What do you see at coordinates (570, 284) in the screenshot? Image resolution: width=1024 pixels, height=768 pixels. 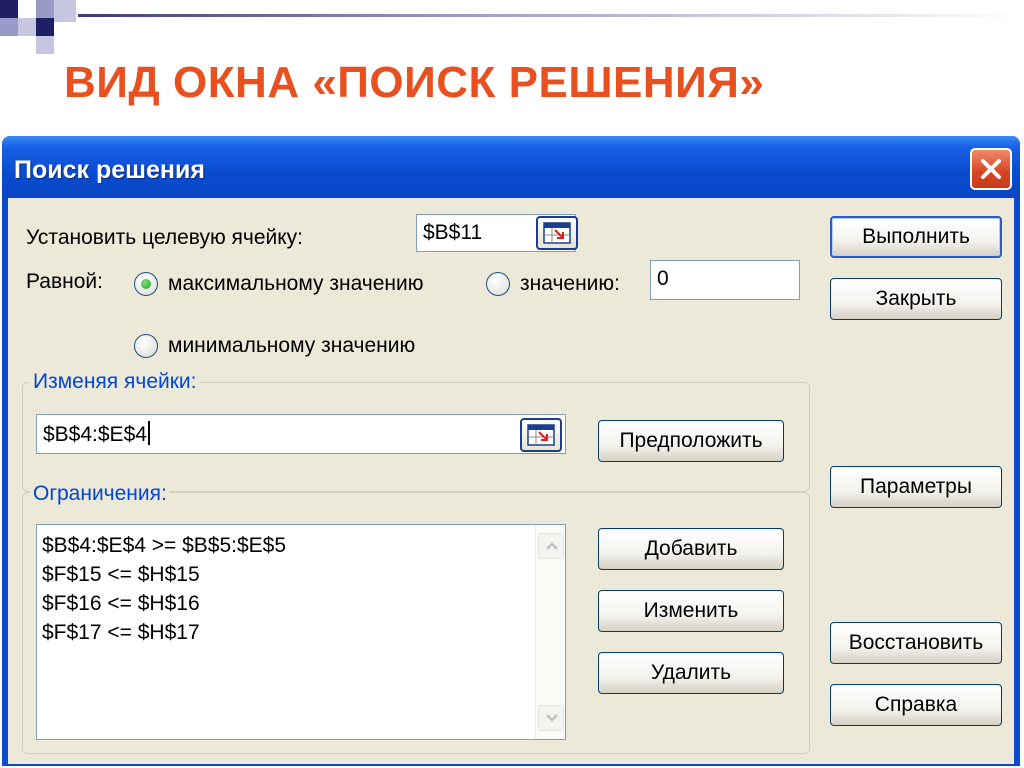 I see `radio-value-label: значению:` at bounding box center [570, 284].